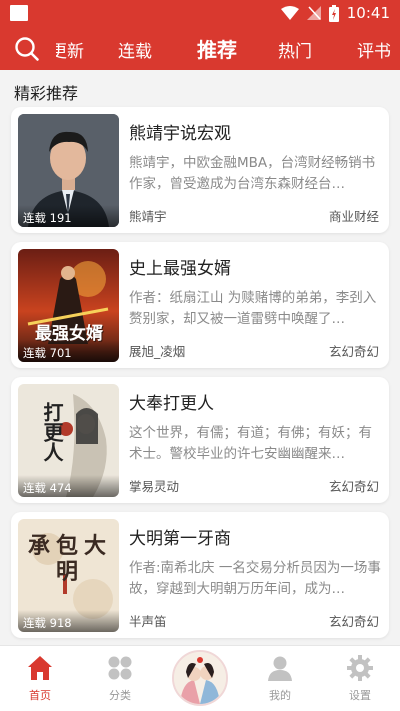  I want to click on home-icon, so click(40, 668).